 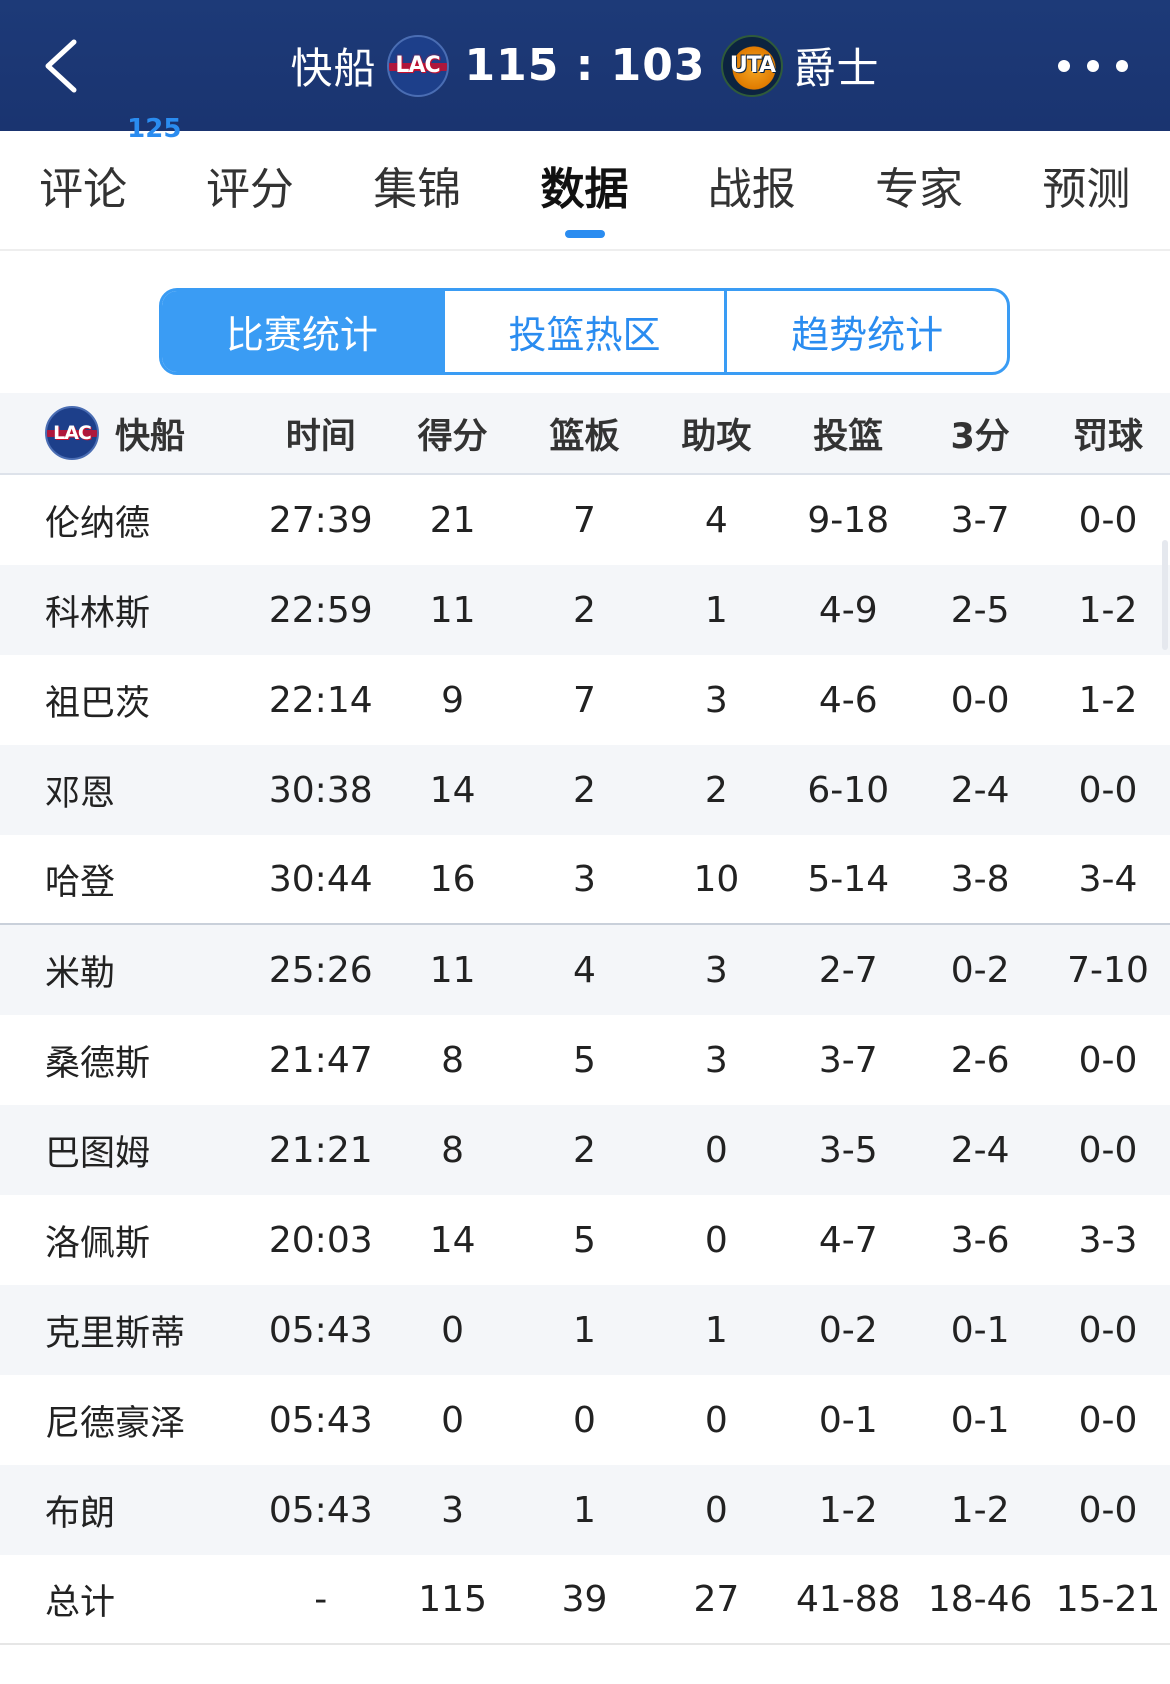 What do you see at coordinates (585, 1150) in the screenshot?
I see `table-row: 巴图姆 21:21 8 2 0 3-5 2-4 0-0` at bounding box center [585, 1150].